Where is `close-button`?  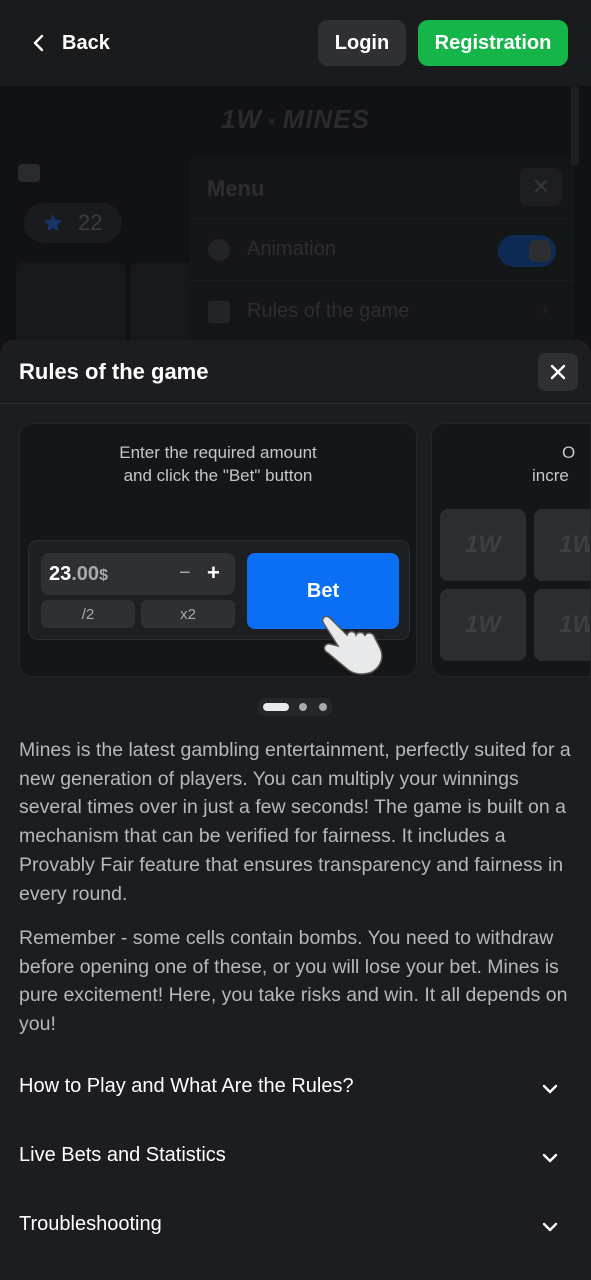 close-button is located at coordinates (558, 372).